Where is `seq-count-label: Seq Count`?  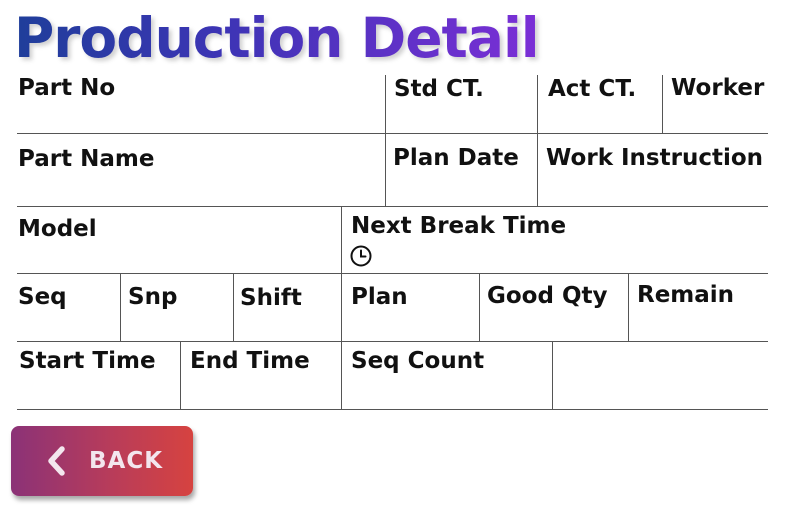
seq-count-label: Seq Count is located at coordinates (418, 361).